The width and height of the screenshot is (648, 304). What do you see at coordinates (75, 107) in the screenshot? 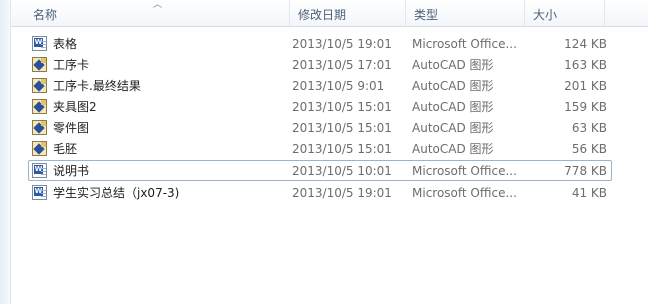
I see `file-name: 夹具图2` at bounding box center [75, 107].